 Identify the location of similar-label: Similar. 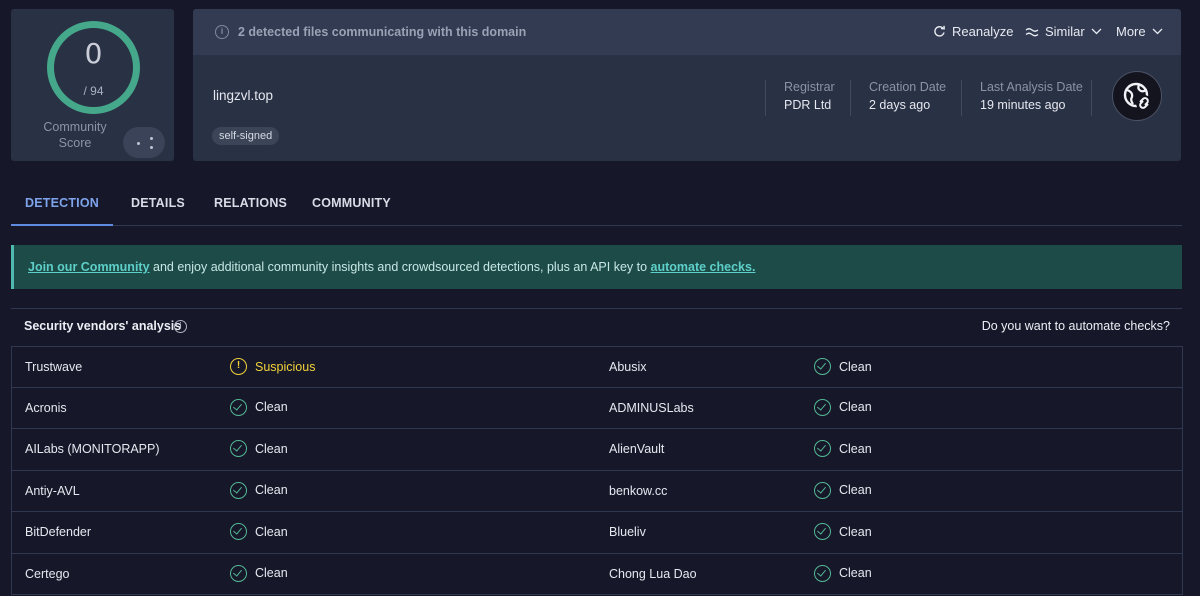
(1065, 31).